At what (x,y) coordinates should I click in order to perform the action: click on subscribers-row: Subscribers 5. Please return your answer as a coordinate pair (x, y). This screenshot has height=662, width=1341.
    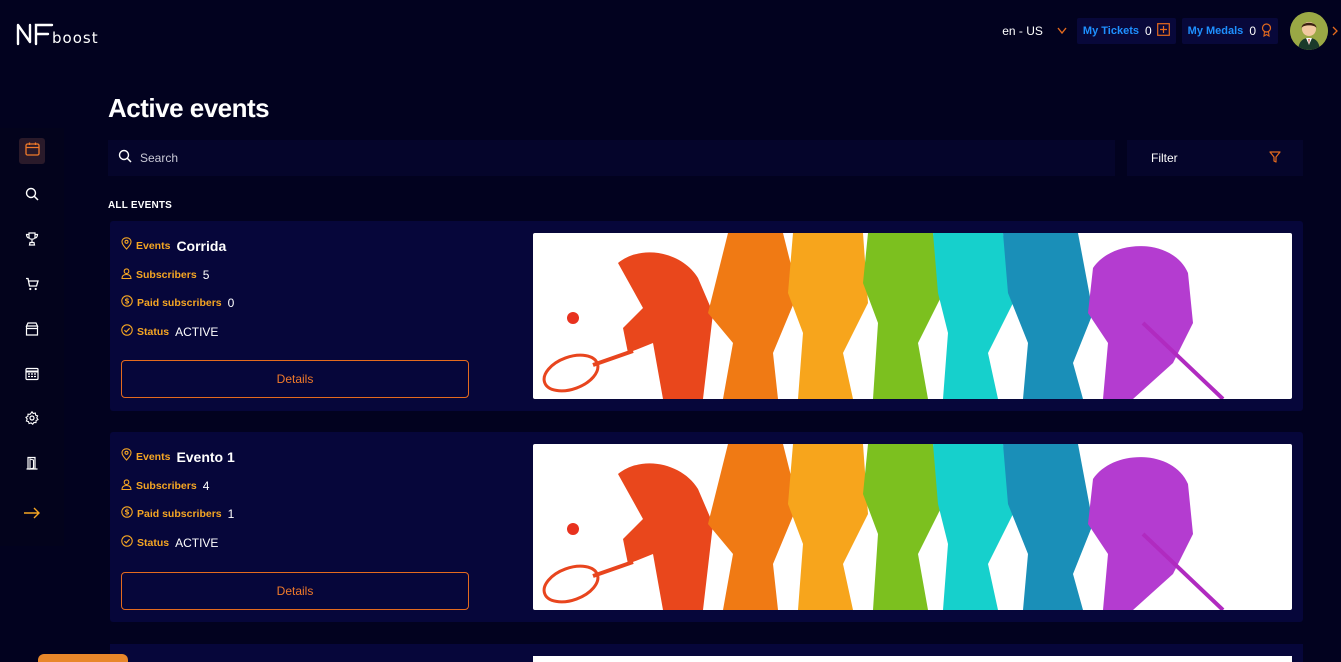
    Looking at the image, I should click on (165, 275).